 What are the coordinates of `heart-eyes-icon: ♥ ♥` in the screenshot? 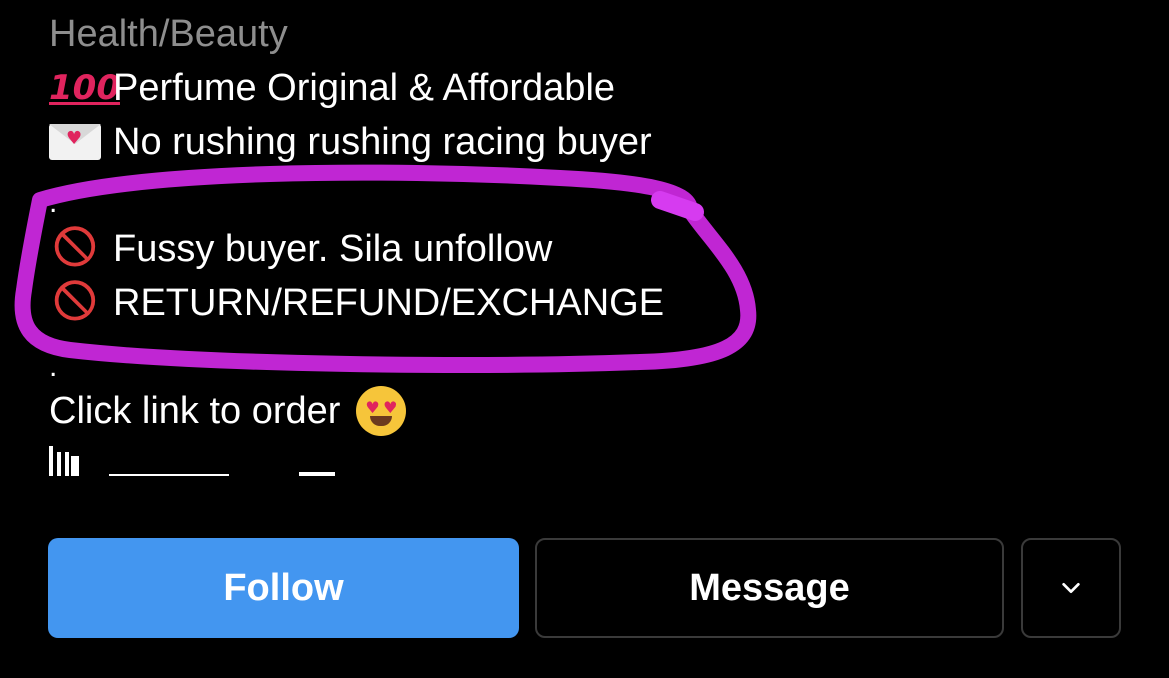 It's located at (381, 411).